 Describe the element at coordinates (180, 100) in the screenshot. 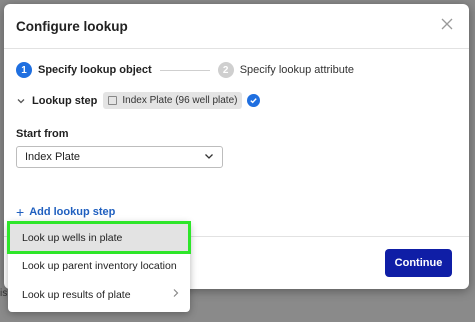

I see `chip-text: Index Plate (96 well plate)` at that location.